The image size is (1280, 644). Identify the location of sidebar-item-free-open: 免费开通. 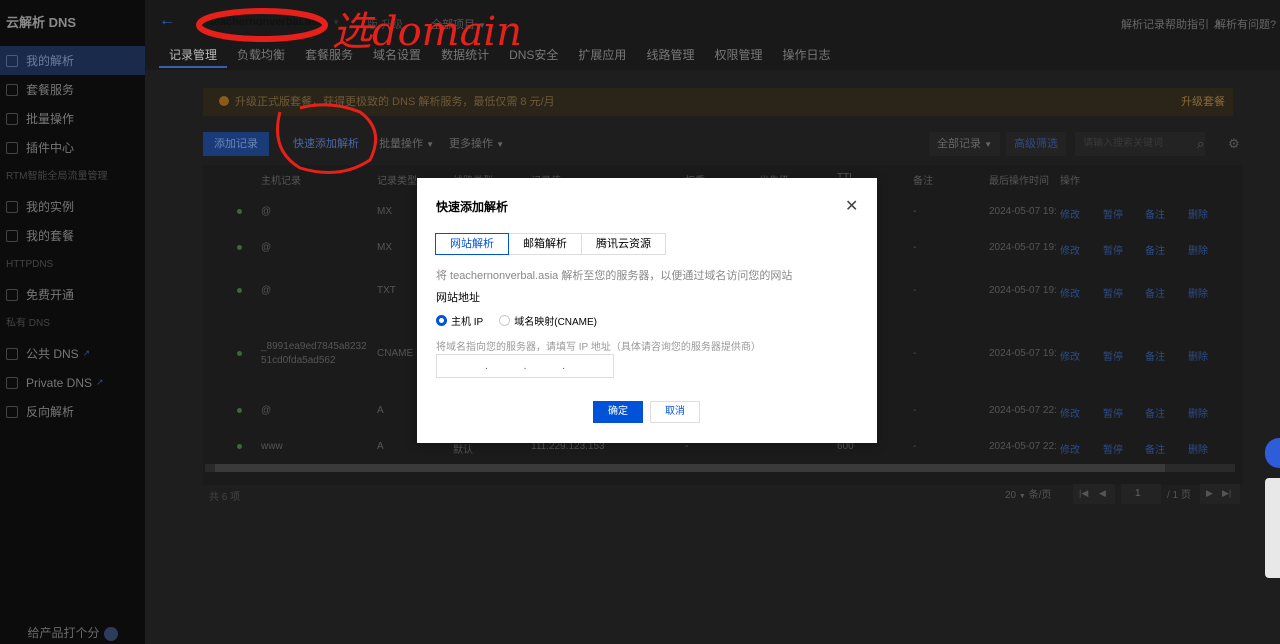
(72, 294).